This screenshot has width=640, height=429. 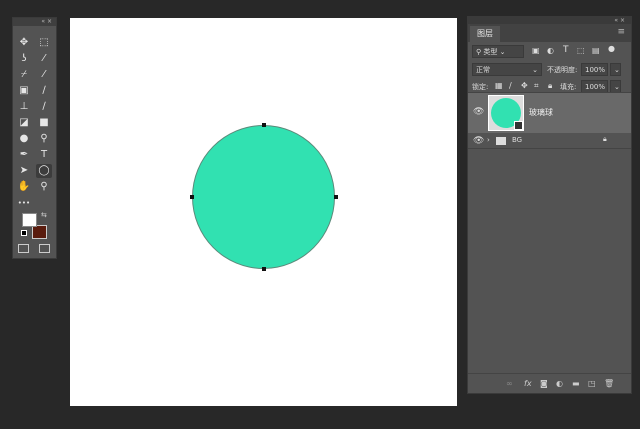 What do you see at coordinates (549, 20) in the screenshot?
I see `panel-header: « ×` at bounding box center [549, 20].